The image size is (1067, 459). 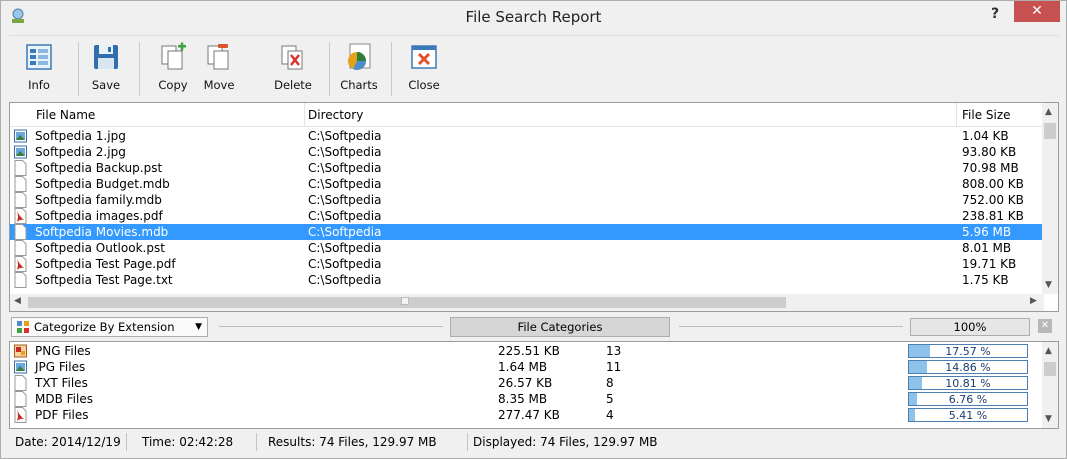 What do you see at coordinates (1037, 11) in the screenshot?
I see `window-close-button: ✕` at bounding box center [1037, 11].